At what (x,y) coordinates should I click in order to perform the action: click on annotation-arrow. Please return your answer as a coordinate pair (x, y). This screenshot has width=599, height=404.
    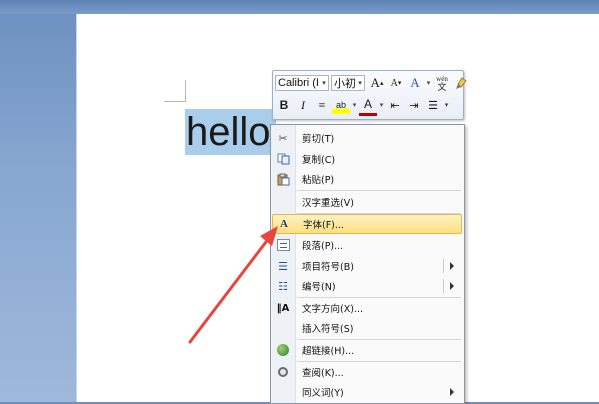
    Looking at the image, I should click on (233, 285).